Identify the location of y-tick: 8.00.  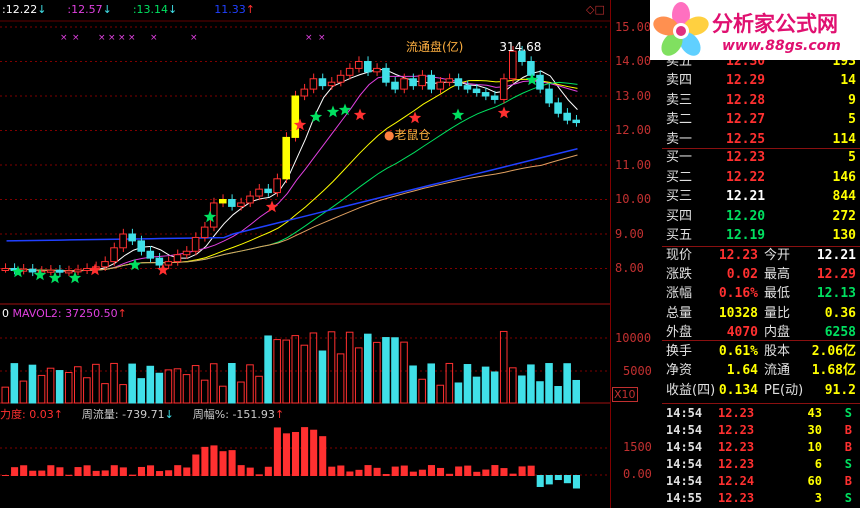
(629, 268).